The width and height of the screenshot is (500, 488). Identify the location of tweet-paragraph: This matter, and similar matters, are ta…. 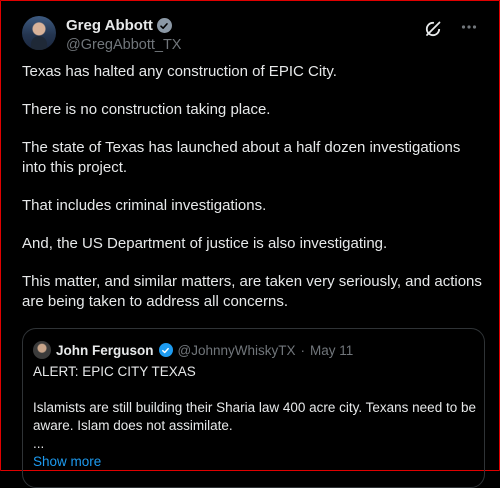
(252, 291).